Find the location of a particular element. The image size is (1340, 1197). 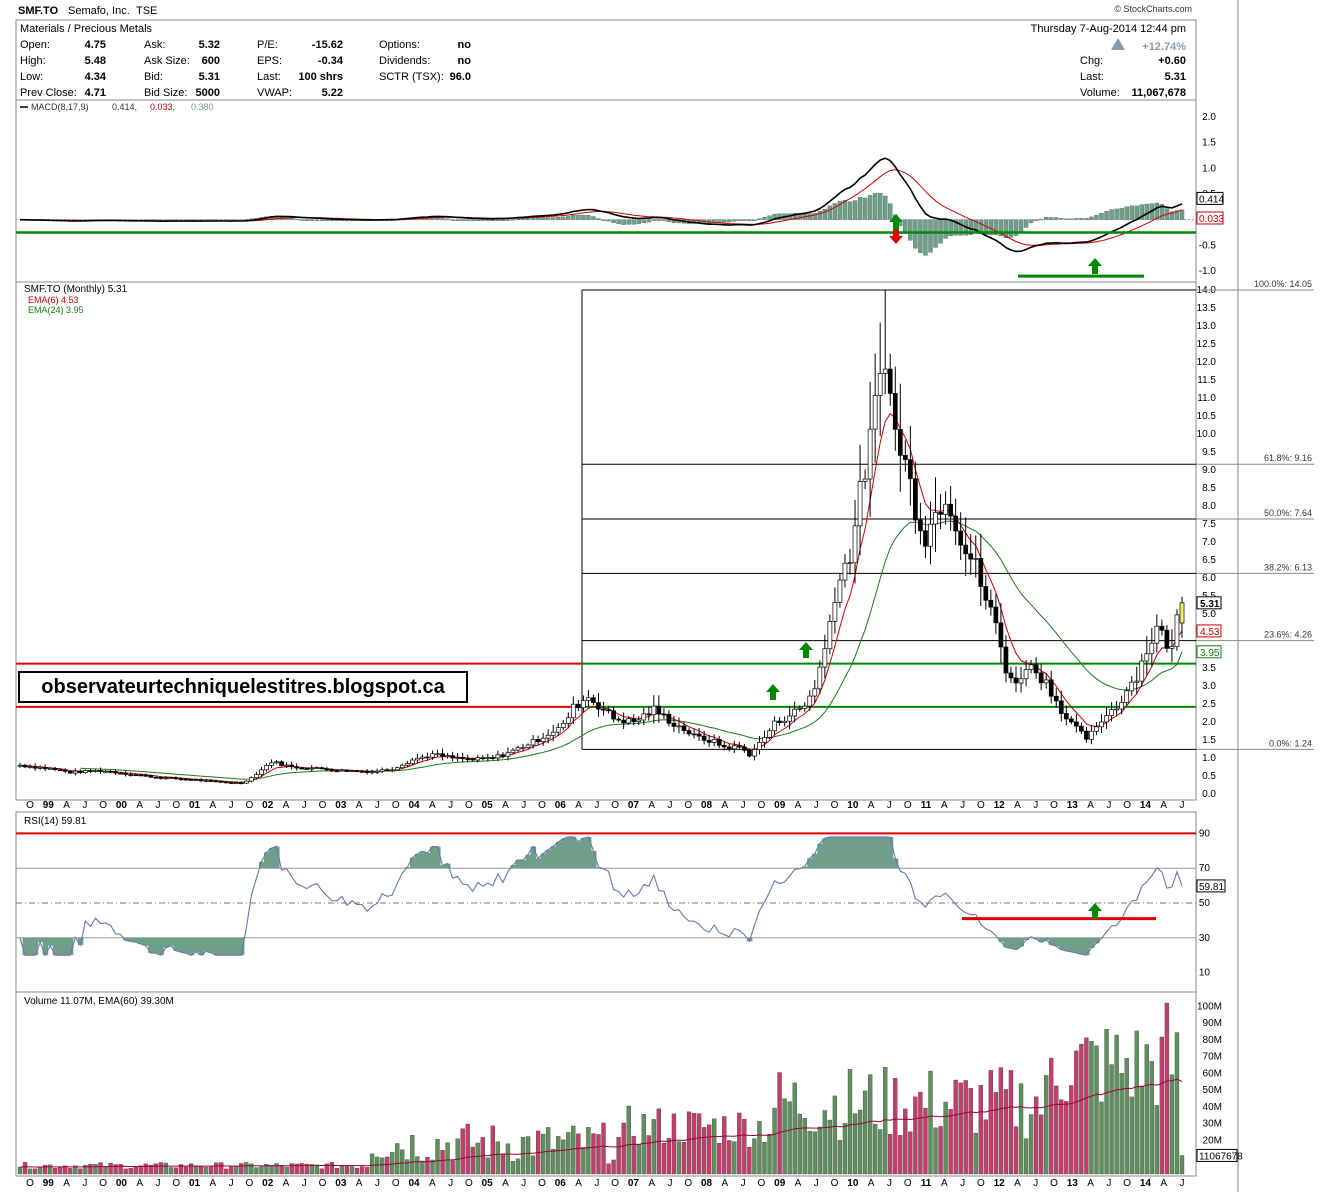

ema6-legend: EMA(6) 4.53 is located at coordinates (53, 300).